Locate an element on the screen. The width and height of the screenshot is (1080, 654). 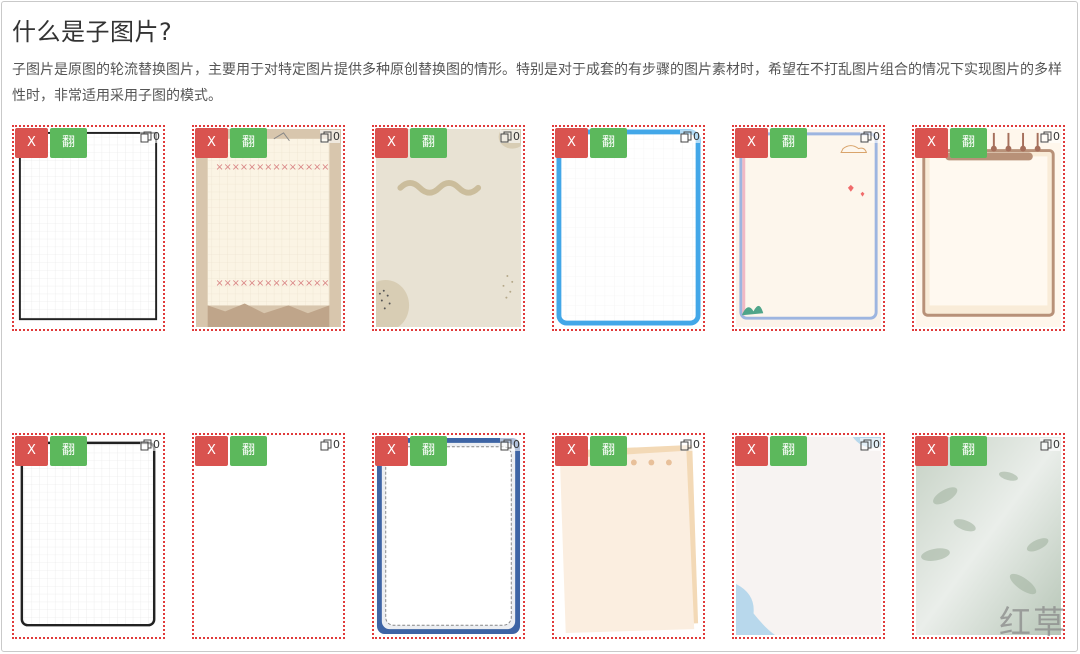
subimage-card: ×××××××××××××× ×××××××××××××× X 翻 0 is located at coordinates (268, 228).